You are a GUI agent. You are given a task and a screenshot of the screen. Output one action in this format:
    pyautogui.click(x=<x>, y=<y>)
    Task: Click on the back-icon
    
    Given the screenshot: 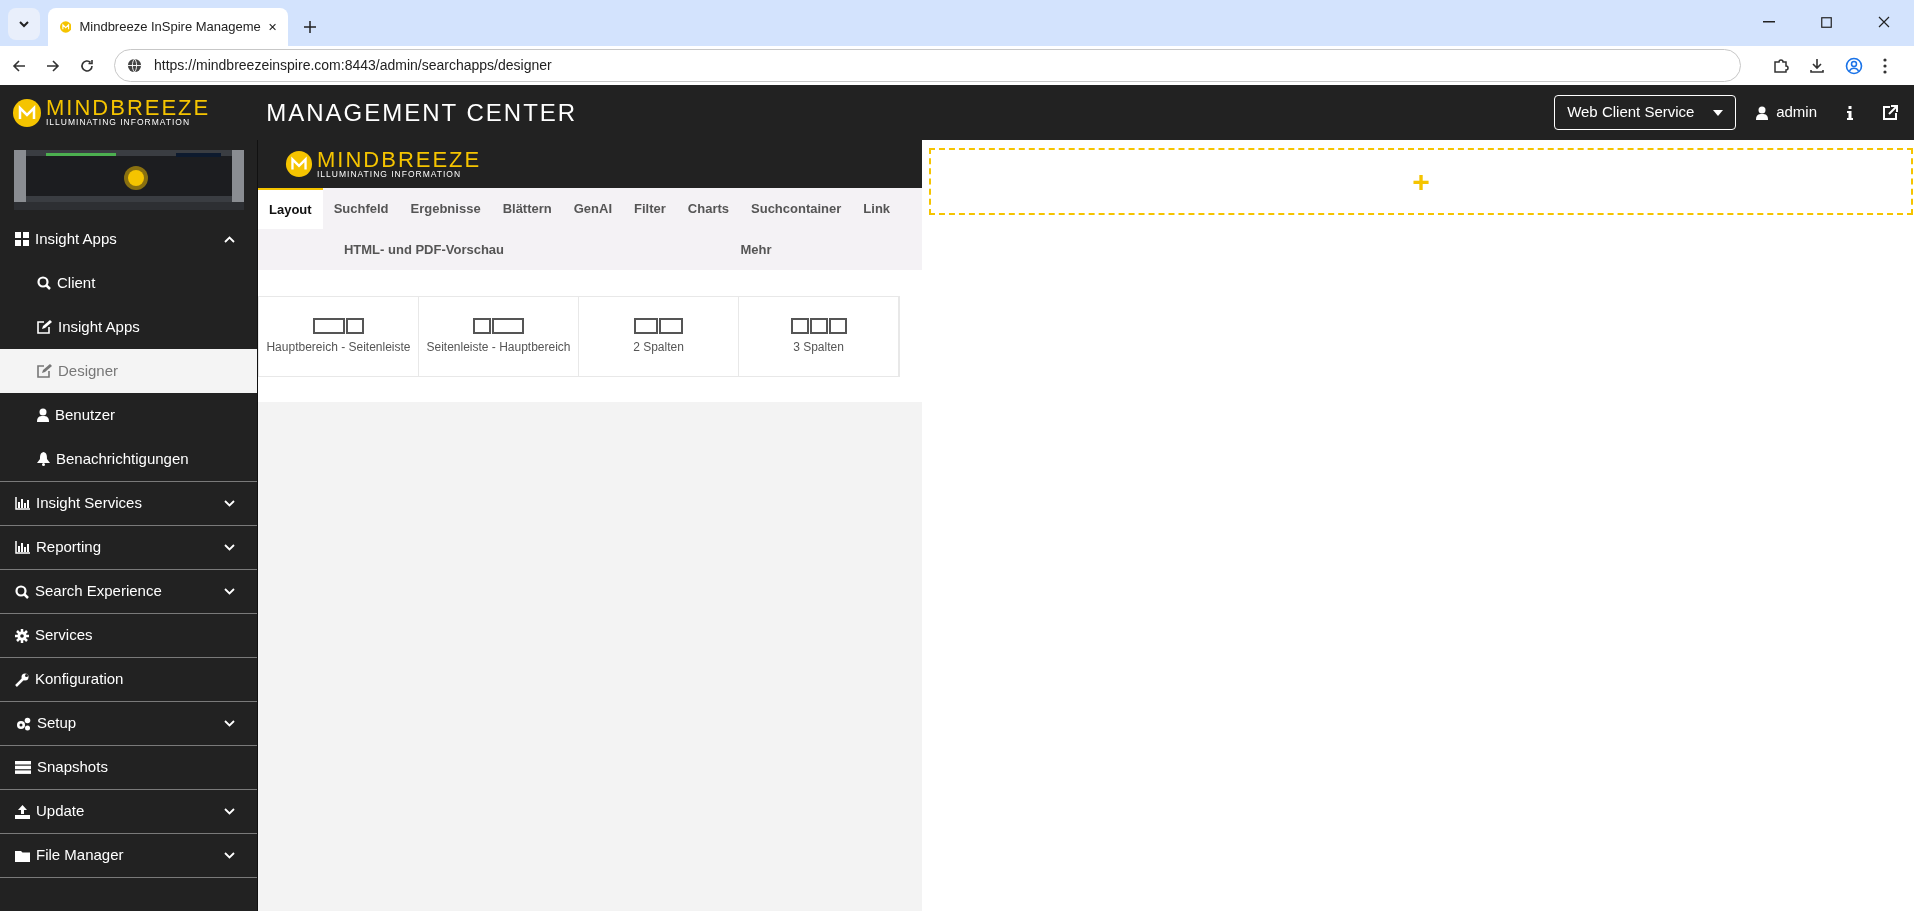 What is the action you would take?
    pyautogui.click(x=19, y=65)
    